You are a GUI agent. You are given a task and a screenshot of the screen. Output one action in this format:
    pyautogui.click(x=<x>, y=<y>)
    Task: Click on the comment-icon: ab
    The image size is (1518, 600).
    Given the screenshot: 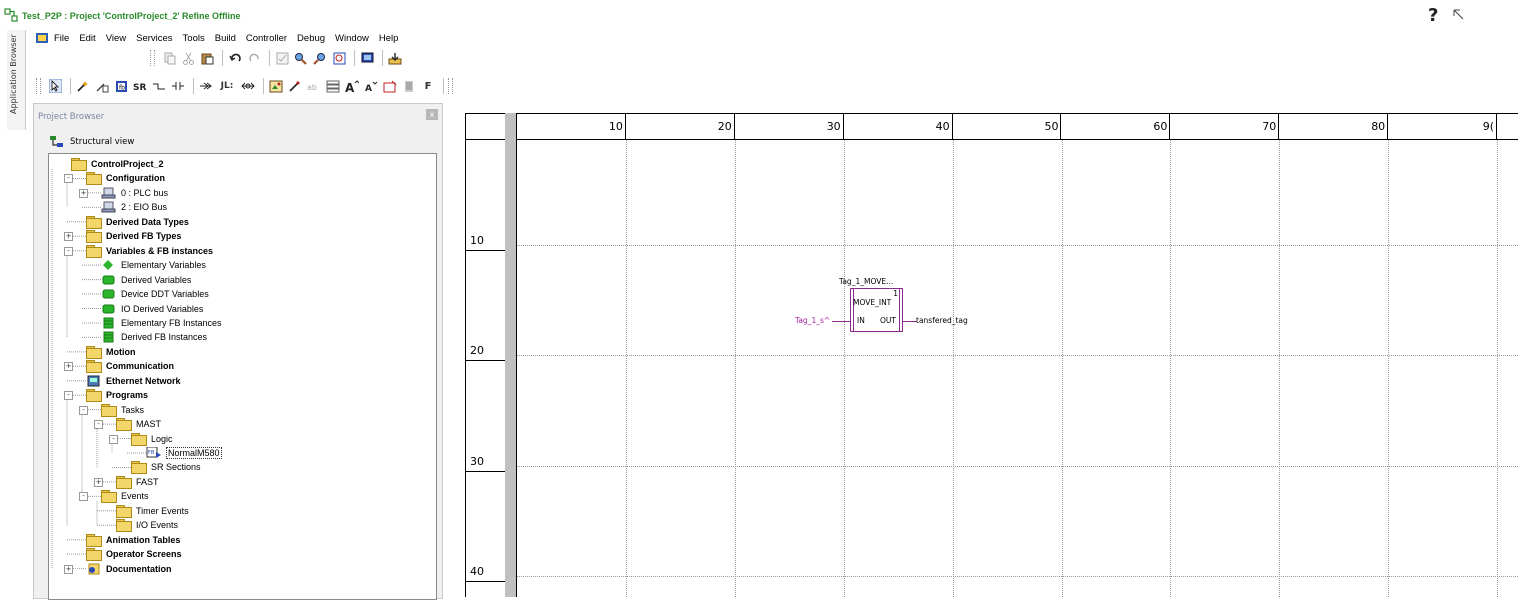 What is the action you would take?
    pyautogui.click(x=314, y=86)
    